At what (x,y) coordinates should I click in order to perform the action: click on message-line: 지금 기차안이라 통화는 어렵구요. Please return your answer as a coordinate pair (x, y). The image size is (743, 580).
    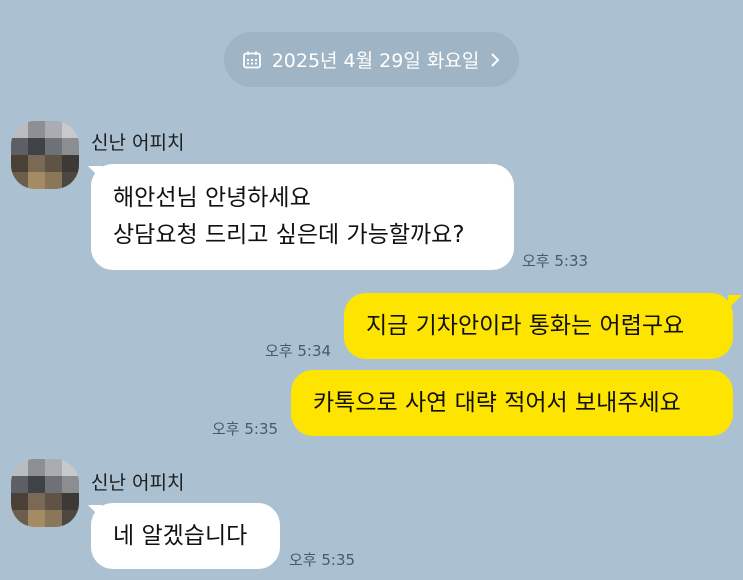
    Looking at the image, I should click on (525, 325).